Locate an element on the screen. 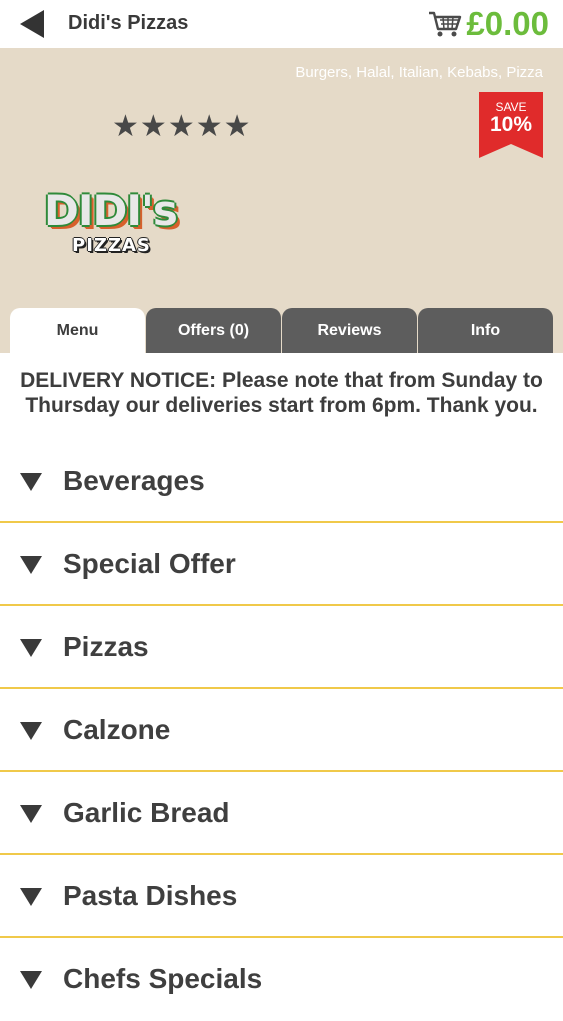  cart-button: £0.00 is located at coordinates (488, 24).